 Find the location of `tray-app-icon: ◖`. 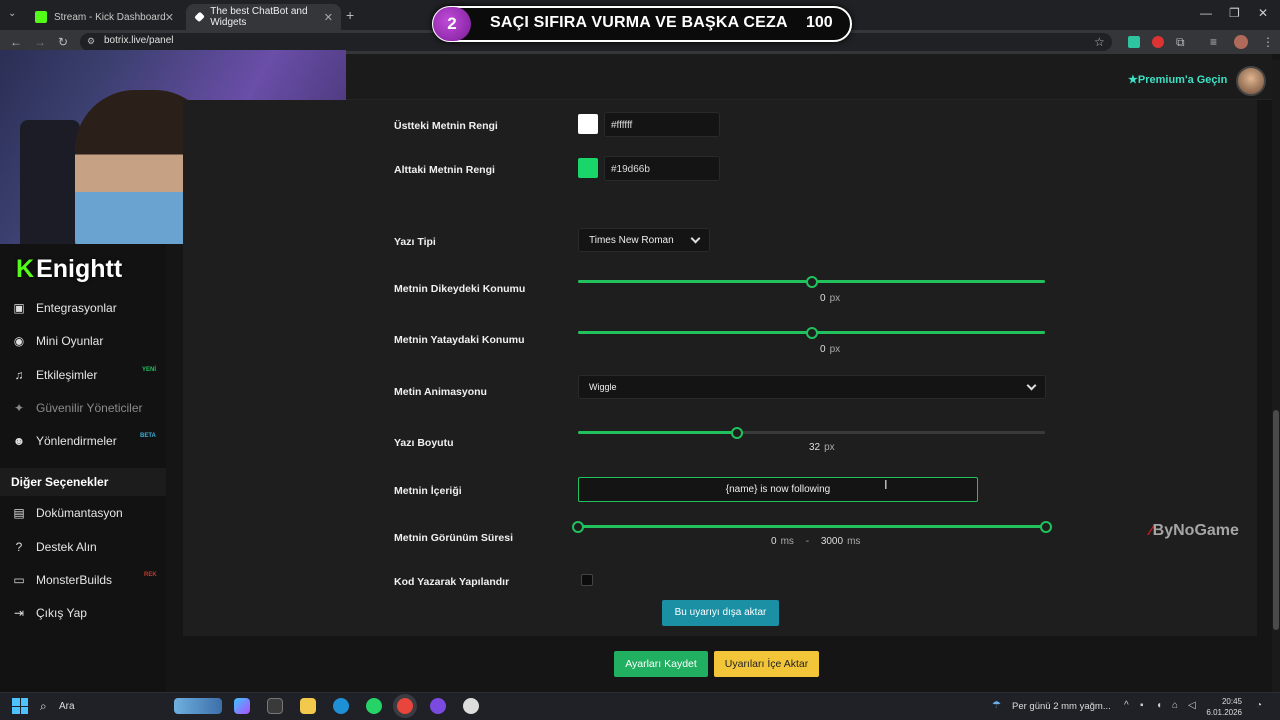

tray-app-icon: ◖ is located at coordinates (1159, 705).